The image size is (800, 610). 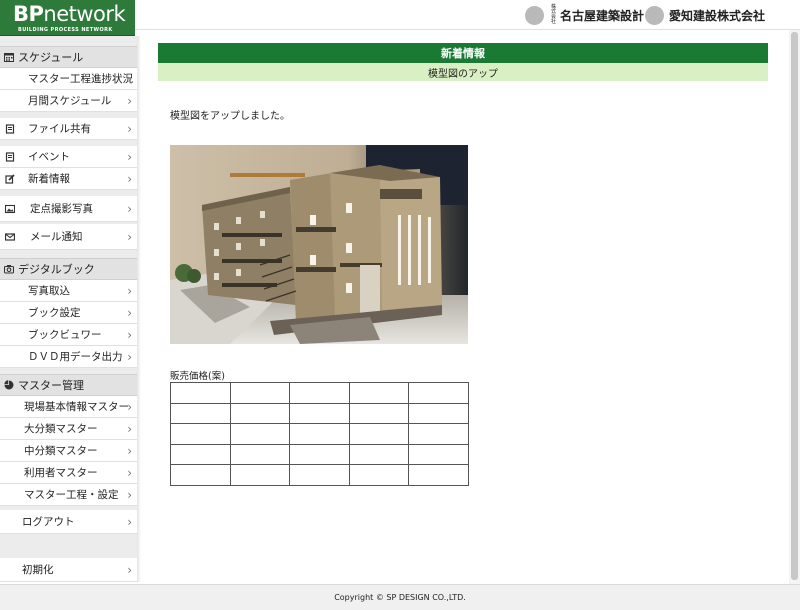 I want to click on sidebar-item-news: 新着情報 ›, so click(x=68, y=179).